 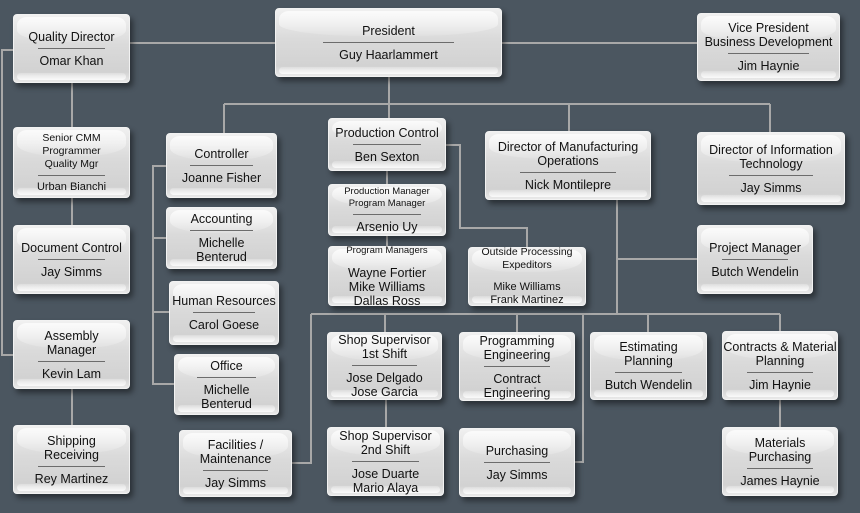 What do you see at coordinates (235, 451) in the screenshot?
I see `node-title: Facilities / Maintenance` at bounding box center [235, 451].